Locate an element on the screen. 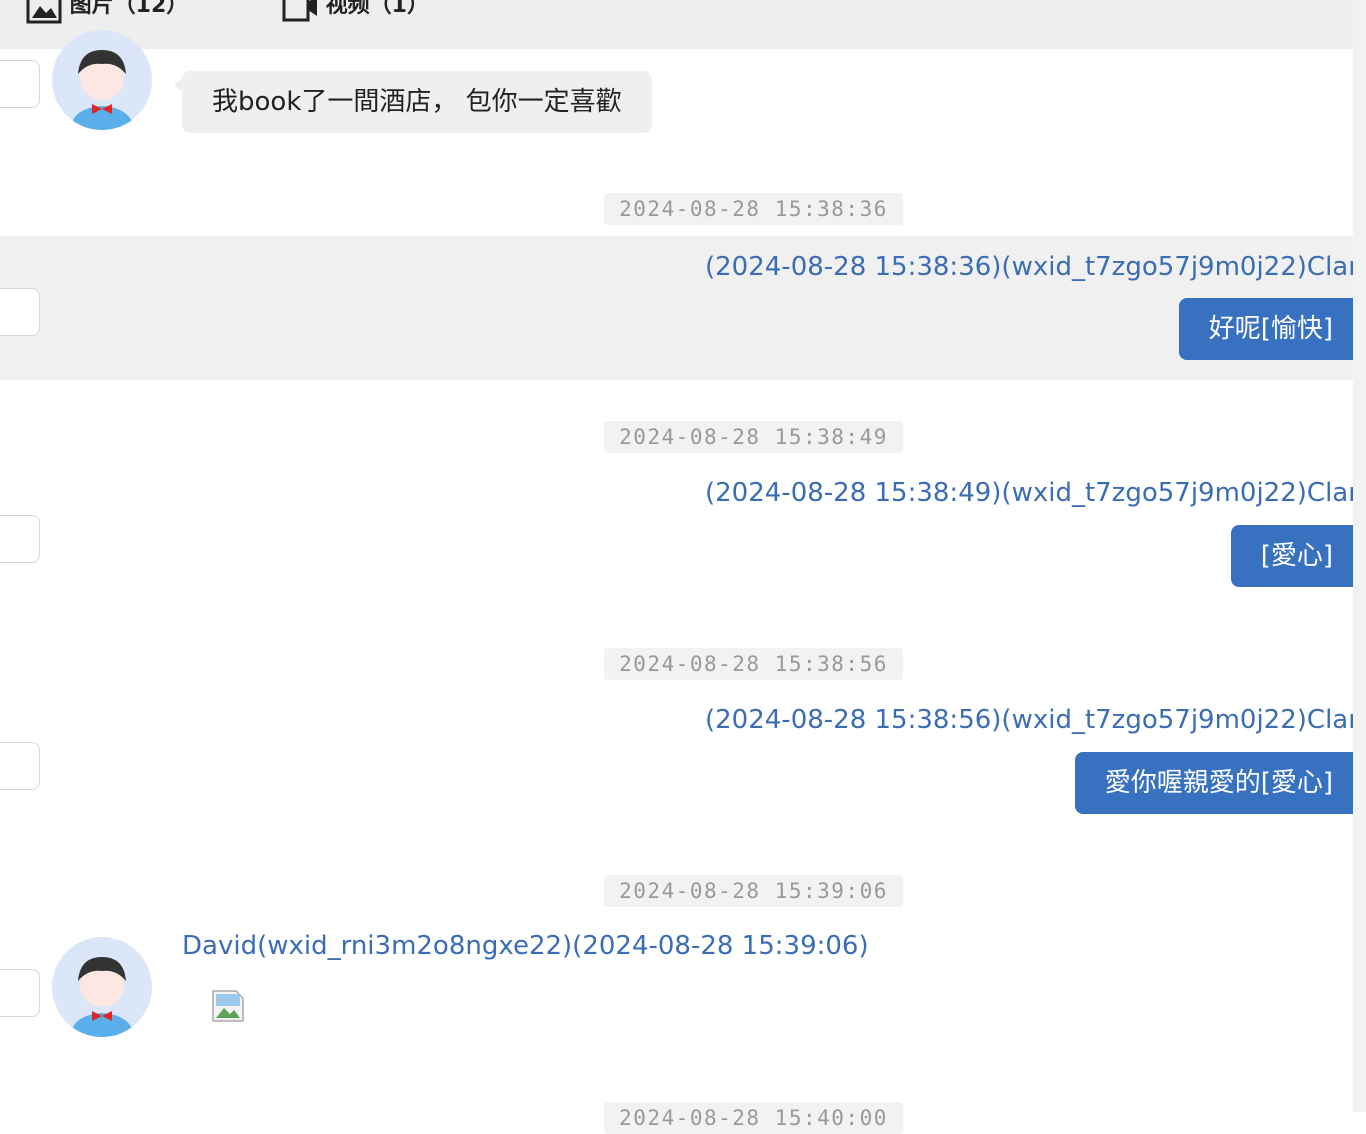  tab-images-label: 图片（12） is located at coordinates (129, 9).